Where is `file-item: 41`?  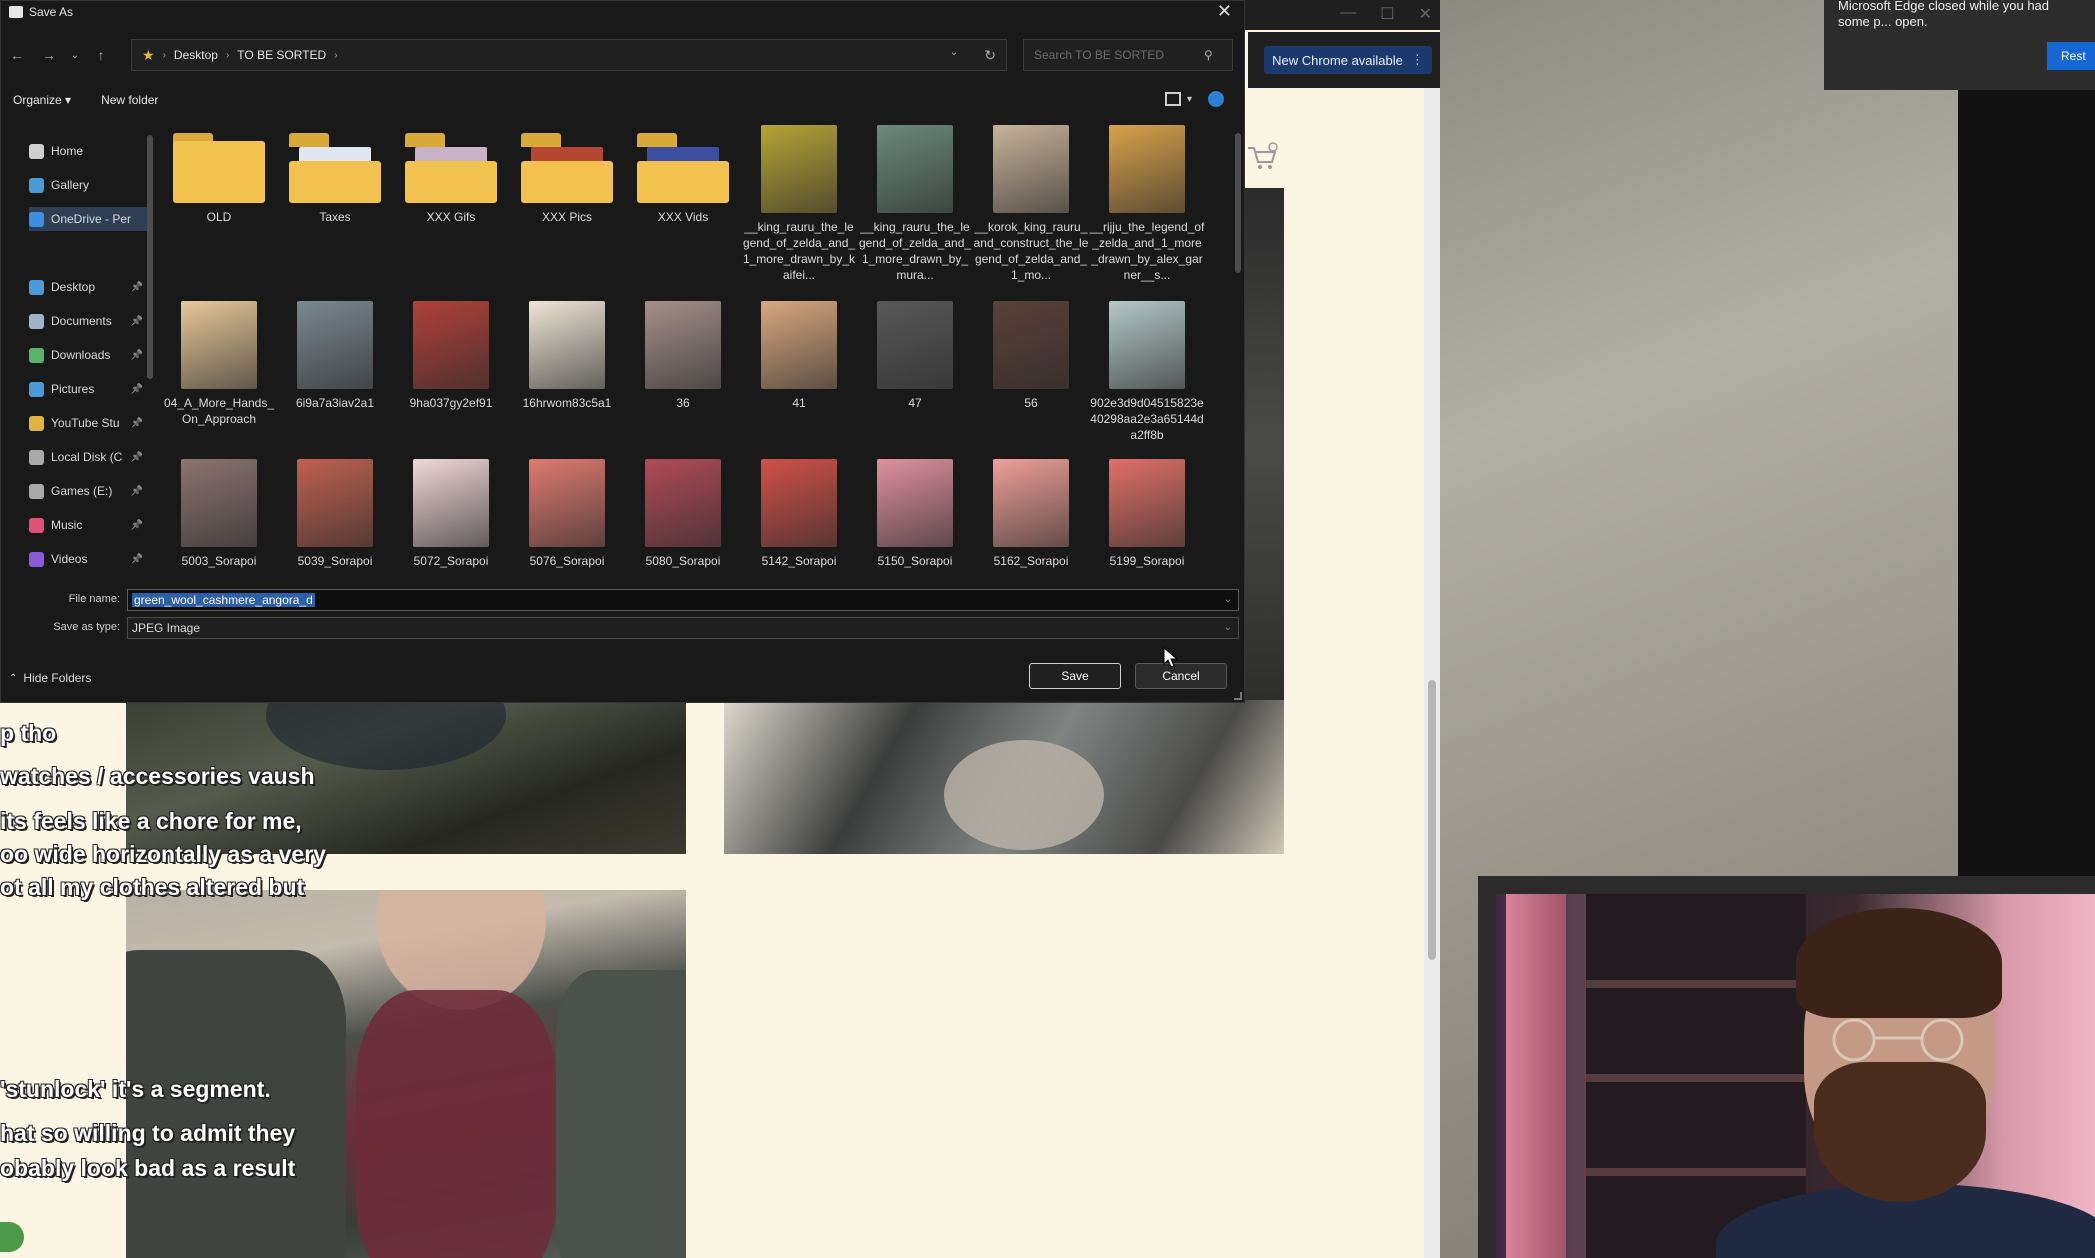 file-item: 41 is located at coordinates (799, 356).